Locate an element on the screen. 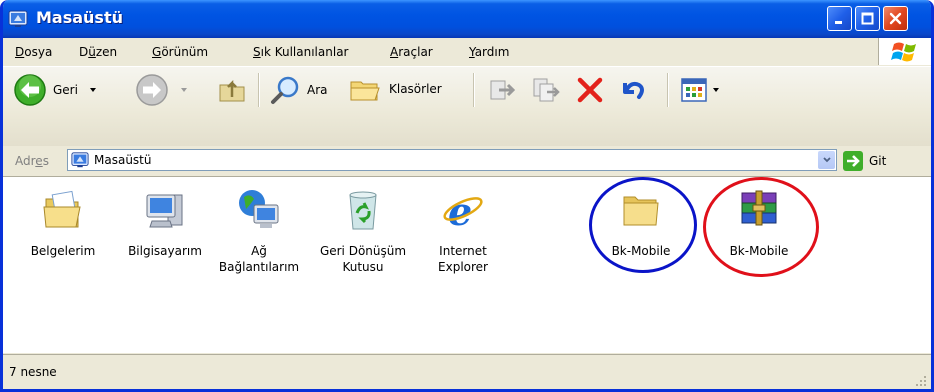  desktop-item-network: Ağ Bağlantılarım is located at coordinates (259, 231).